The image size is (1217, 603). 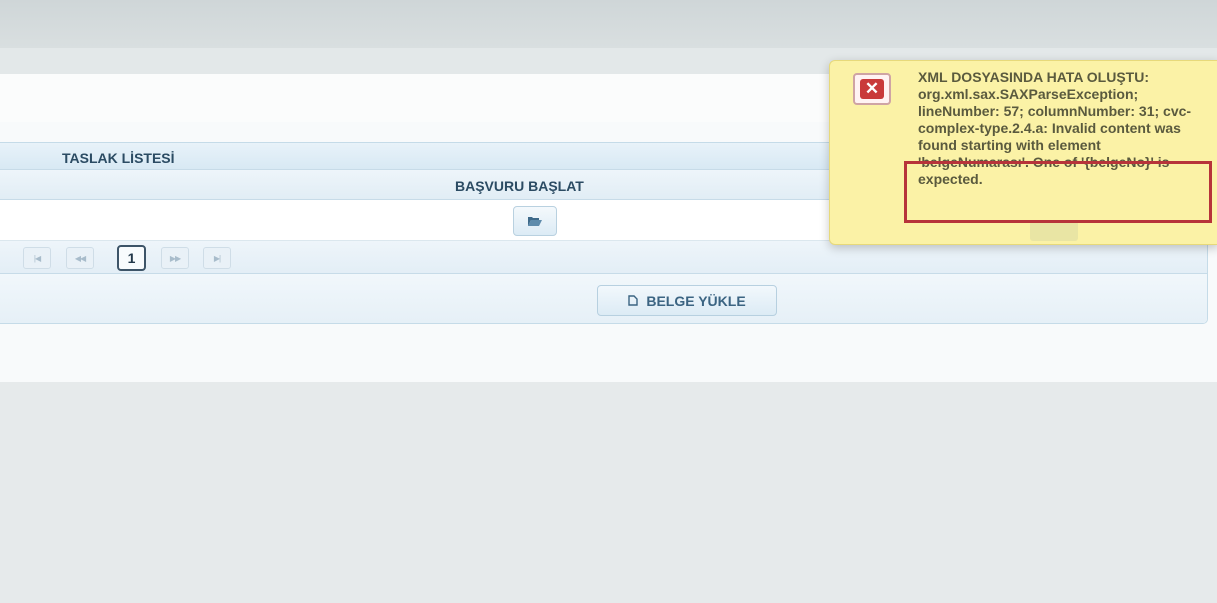 What do you see at coordinates (633, 300) in the screenshot?
I see `document-icon` at bounding box center [633, 300].